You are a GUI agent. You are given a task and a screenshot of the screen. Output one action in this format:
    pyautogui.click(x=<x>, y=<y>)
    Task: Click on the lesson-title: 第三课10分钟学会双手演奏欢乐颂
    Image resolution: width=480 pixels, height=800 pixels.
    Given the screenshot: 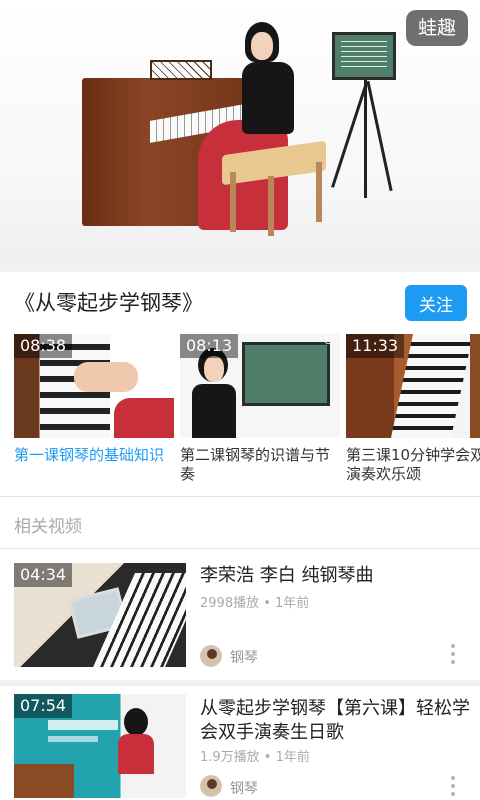 What is the action you would take?
    pyautogui.click(x=413, y=465)
    